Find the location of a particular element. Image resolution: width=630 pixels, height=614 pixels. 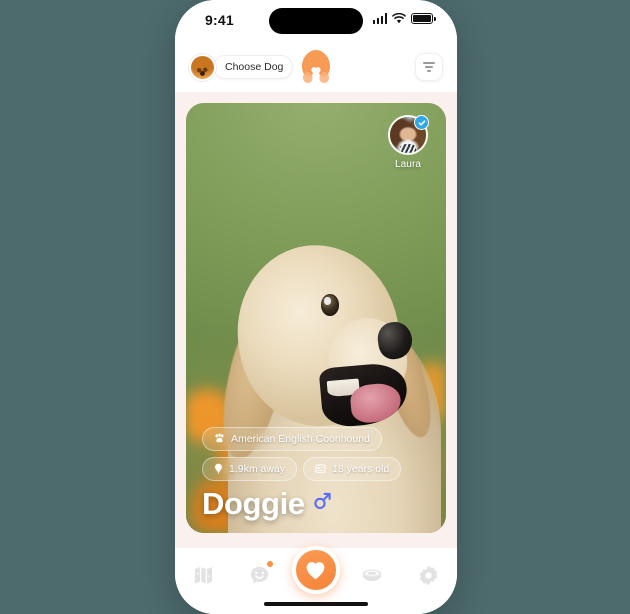

map-icon is located at coordinates (203, 575).